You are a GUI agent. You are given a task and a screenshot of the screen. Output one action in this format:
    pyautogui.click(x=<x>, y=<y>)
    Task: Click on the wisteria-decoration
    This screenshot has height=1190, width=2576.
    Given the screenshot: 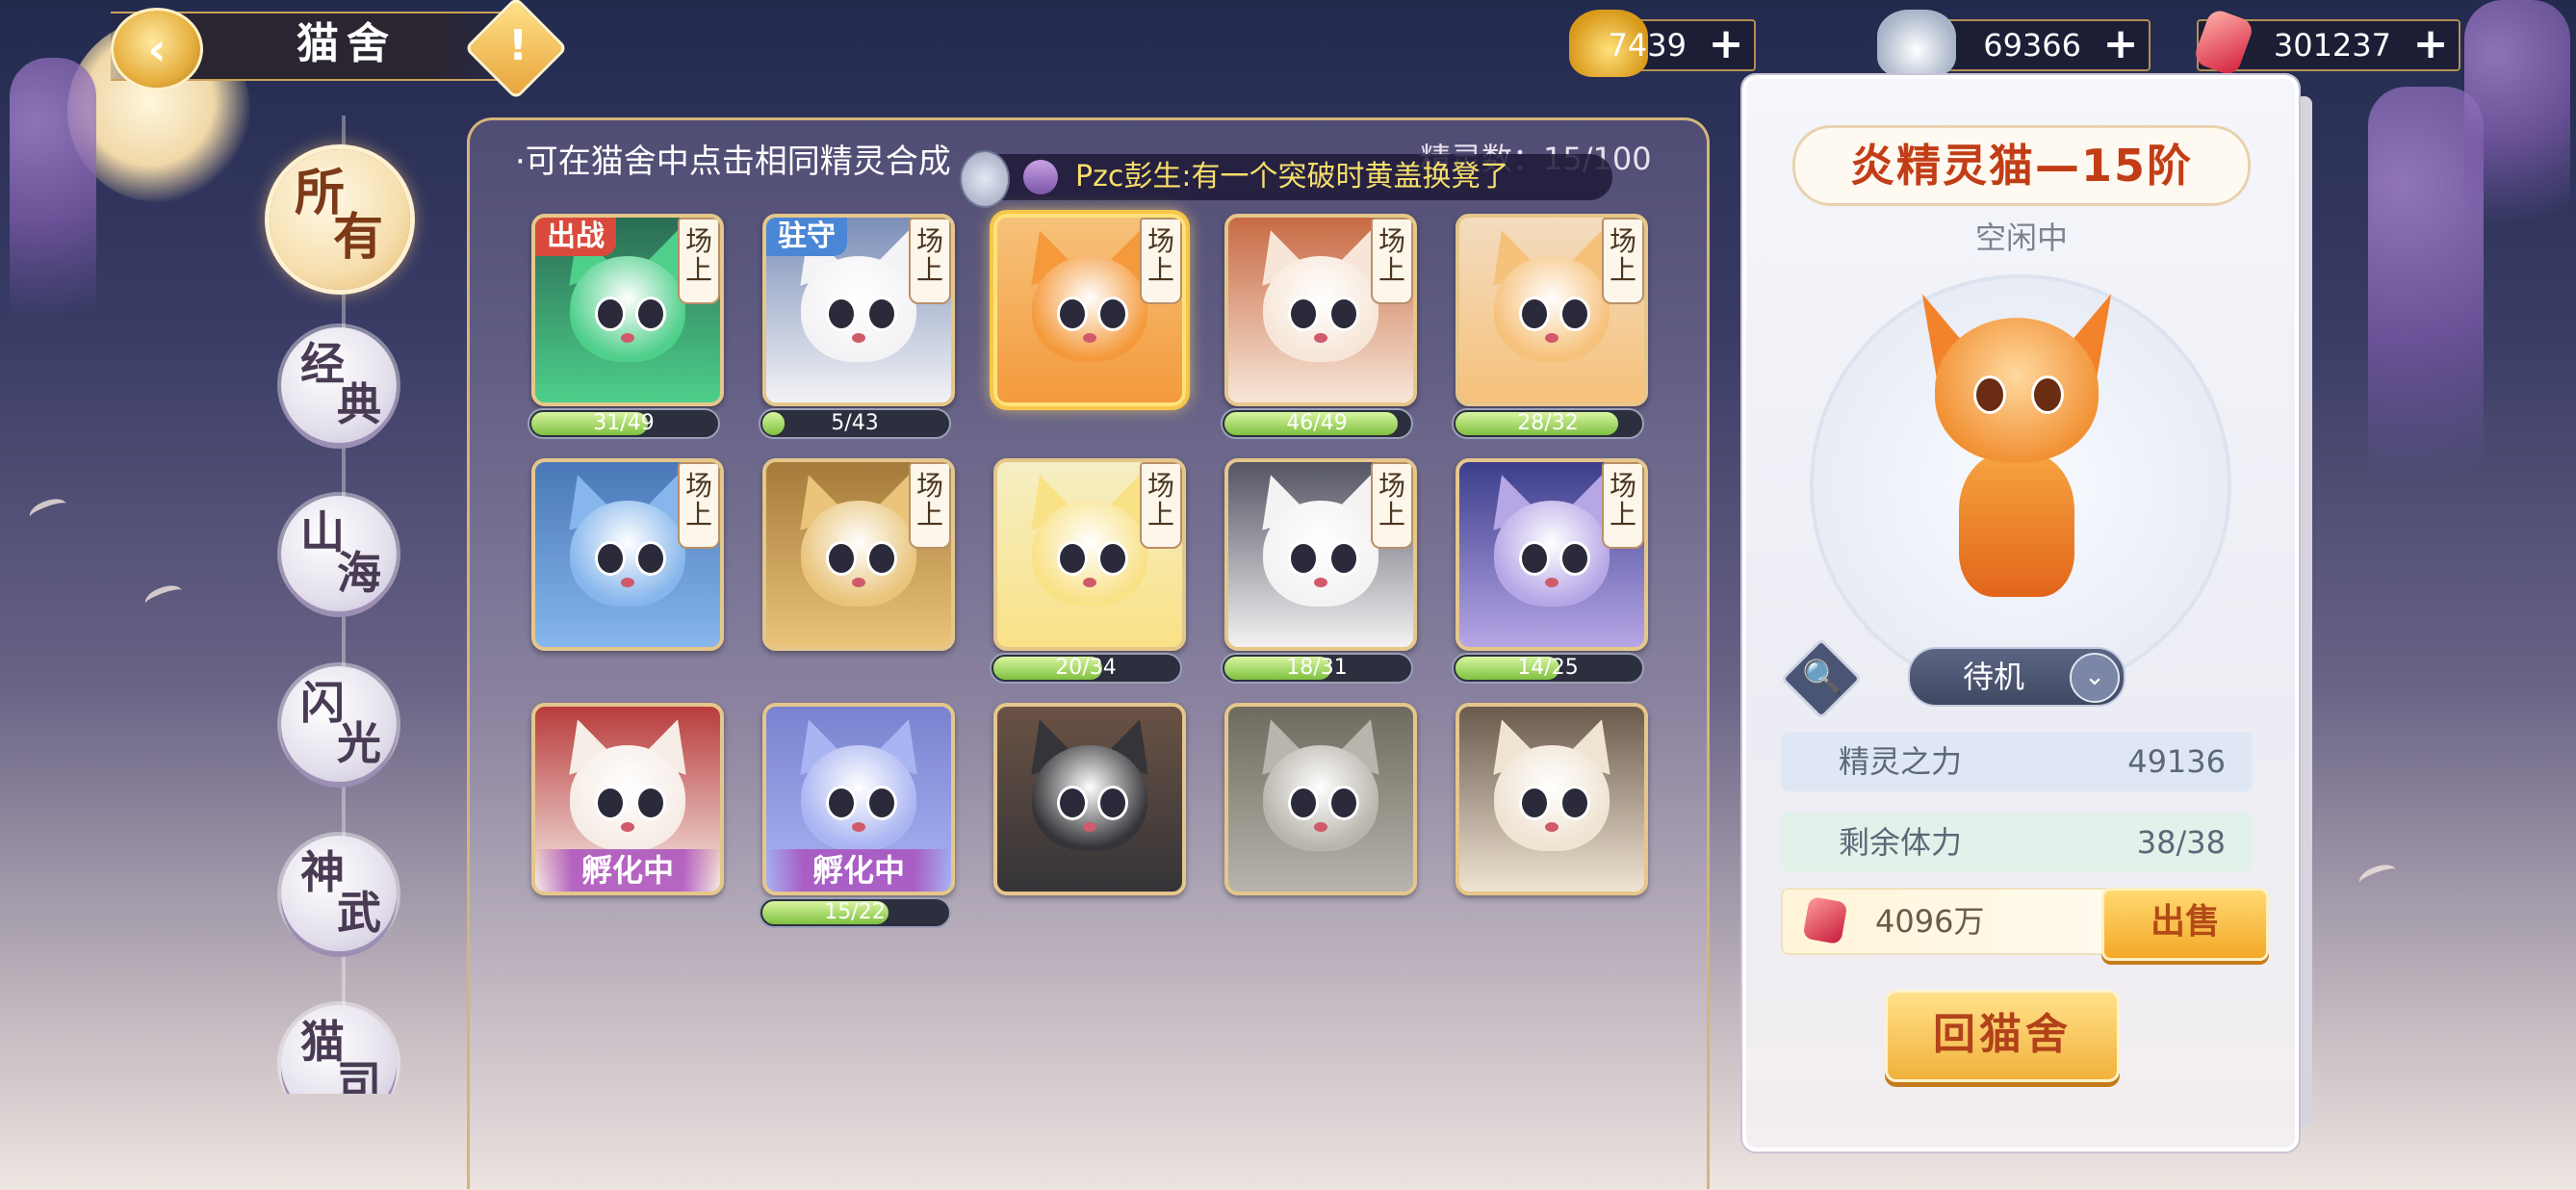 What is the action you would take?
    pyautogui.click(x=53, y=217)
    